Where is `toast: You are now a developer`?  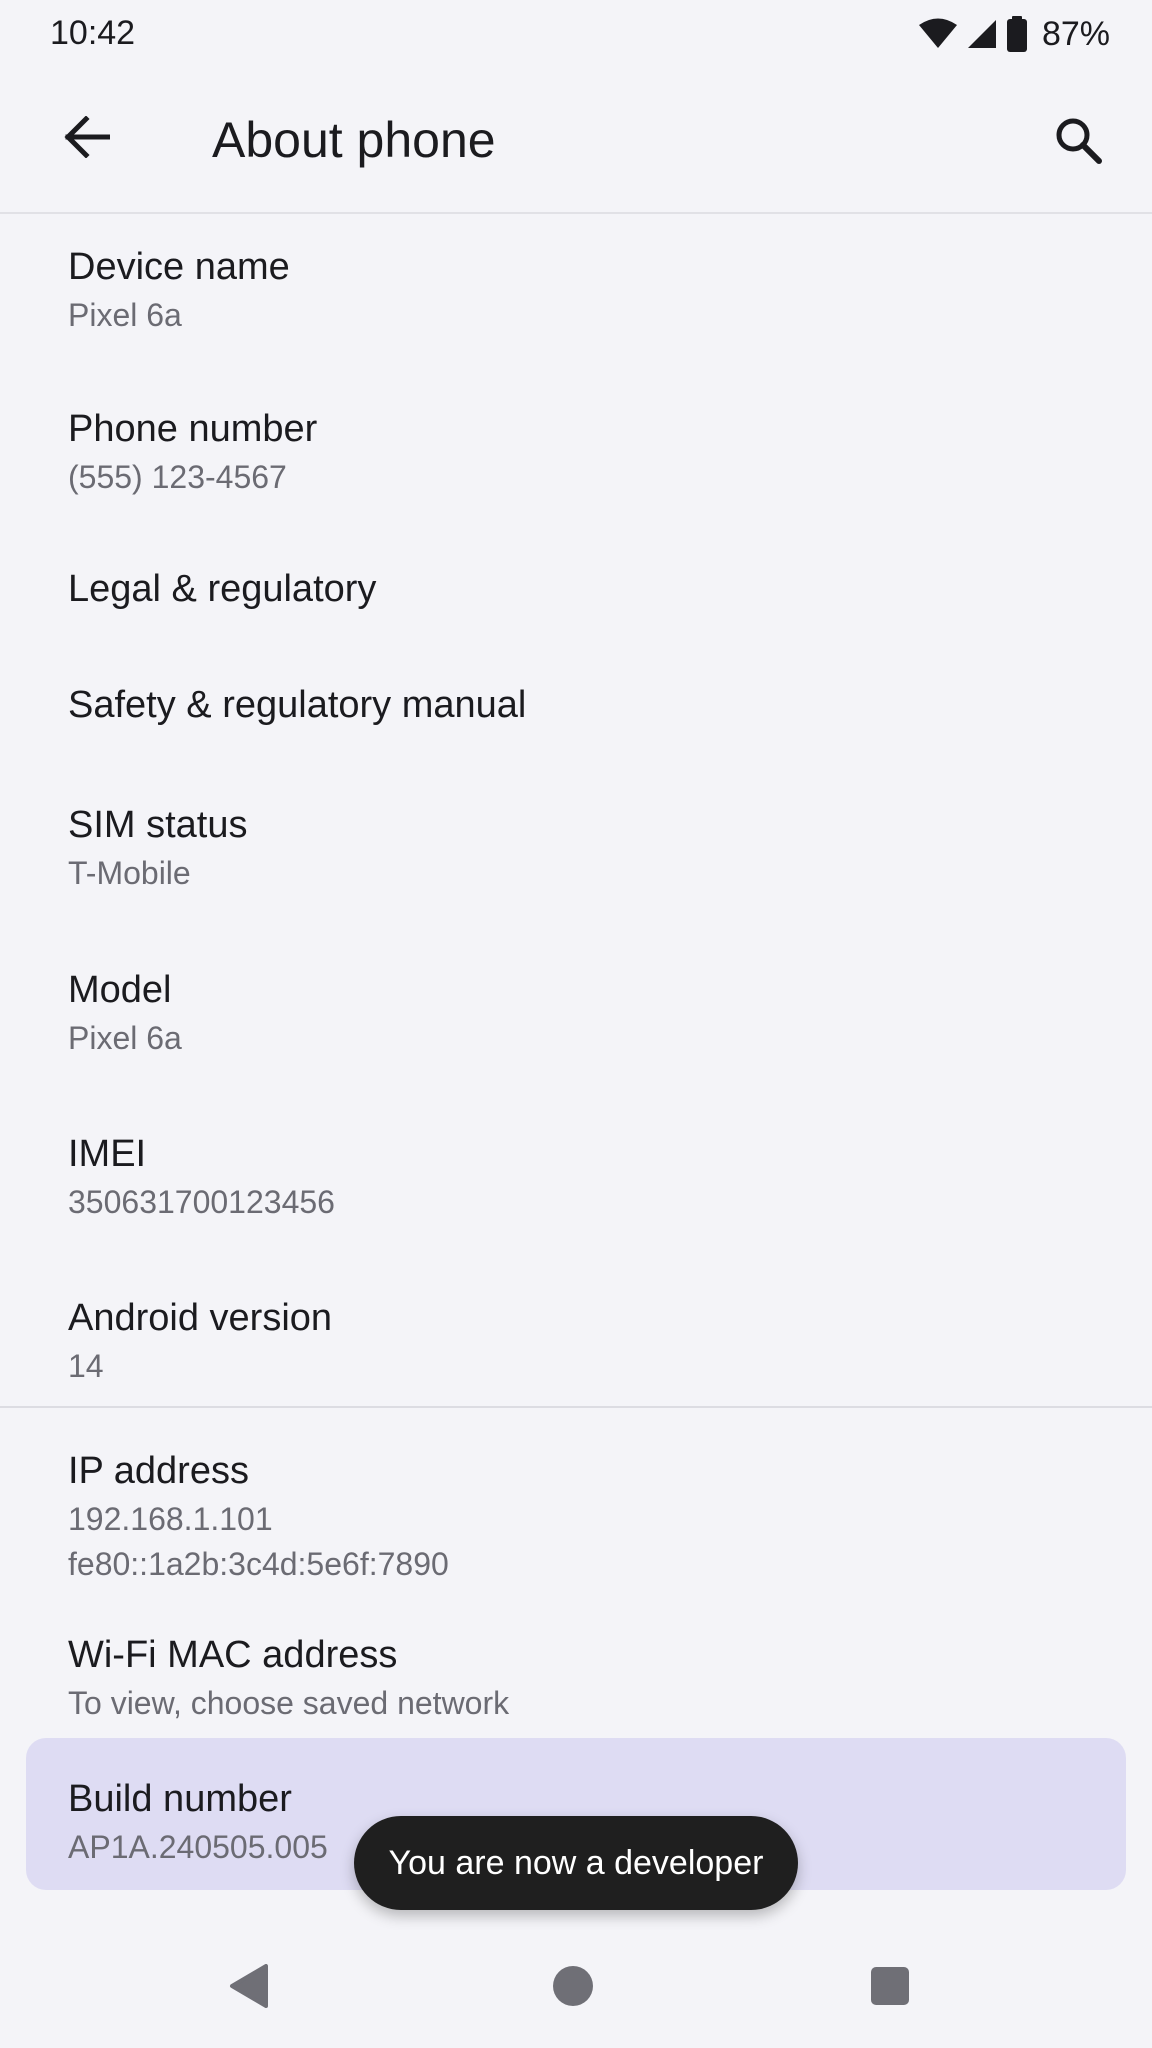
toast: You are now a developer is located at coordinates (576, 1863).